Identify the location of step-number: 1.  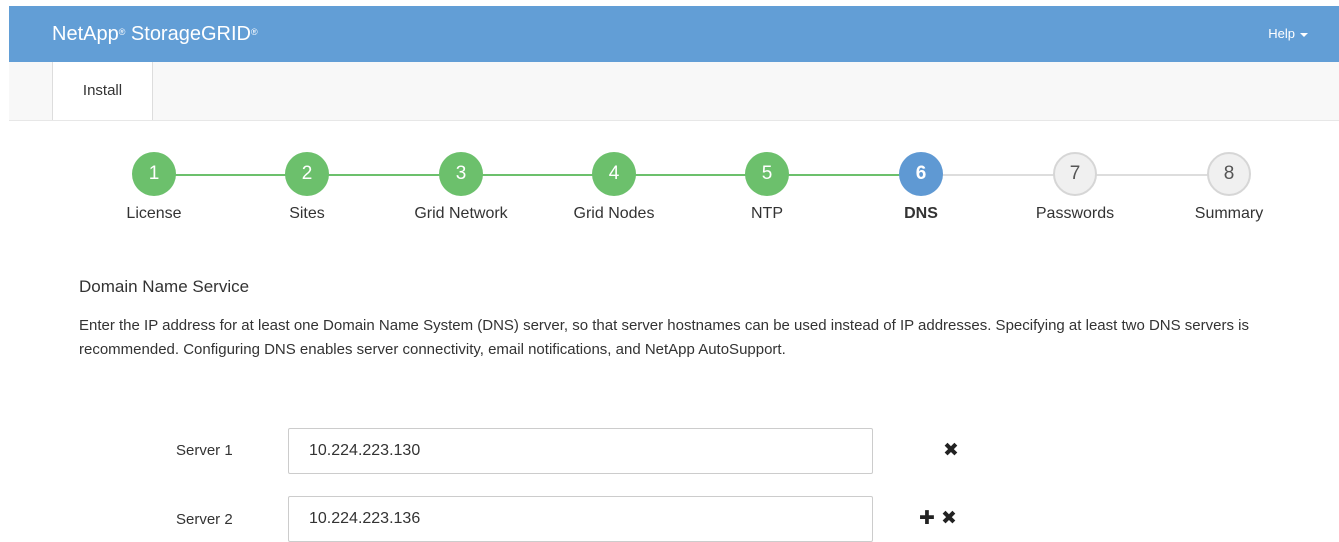
(154, 174).